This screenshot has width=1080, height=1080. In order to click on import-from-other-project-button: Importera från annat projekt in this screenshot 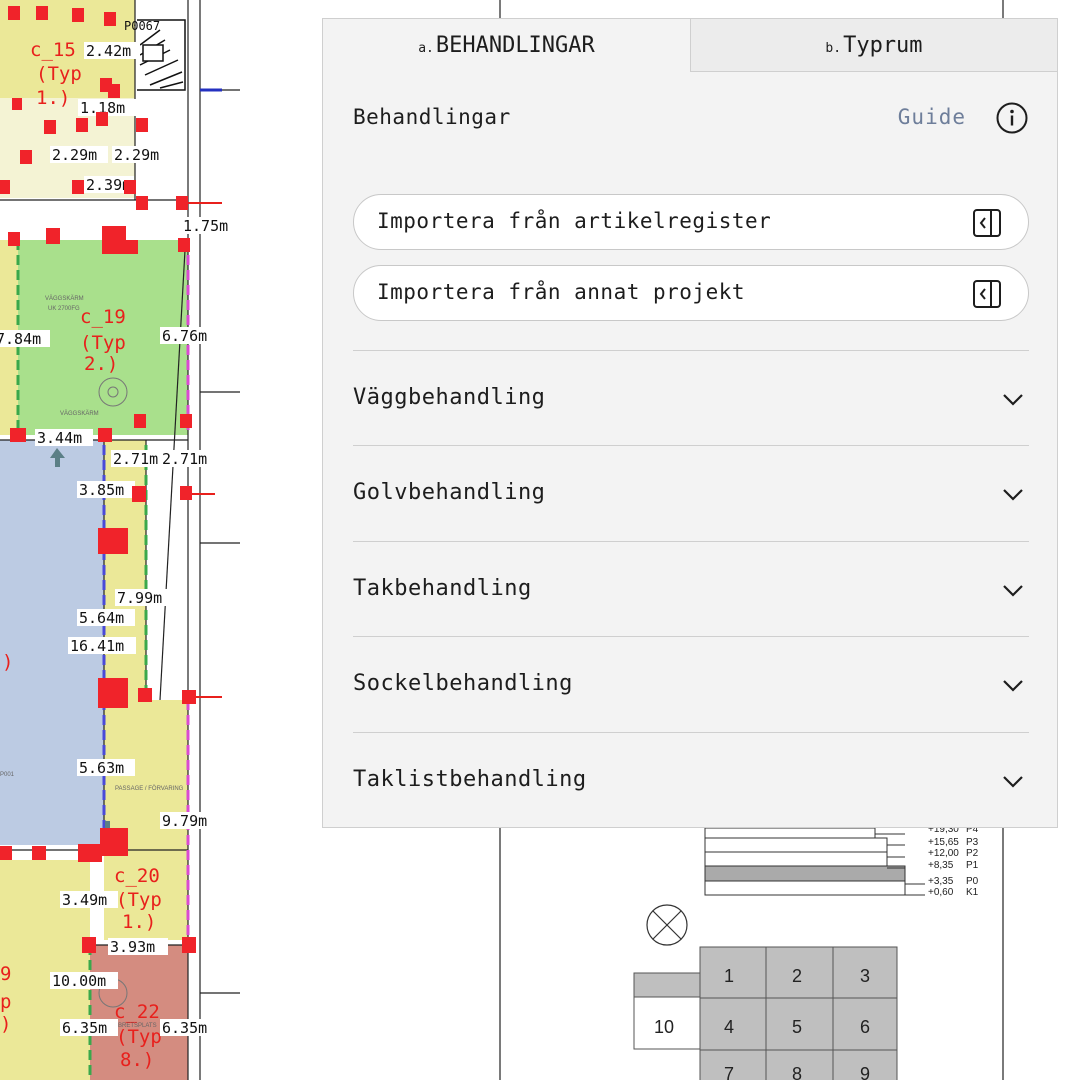, I will do `click(691, 293)`.